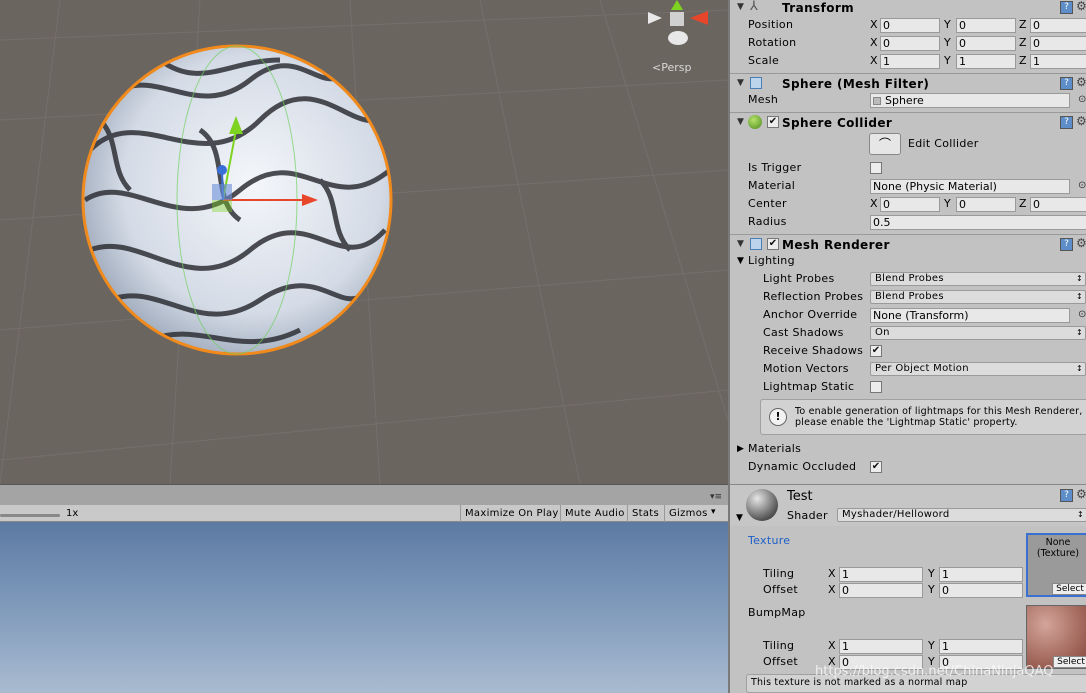  I want to click on material-row: Material None (Physic Material) ⊙, so click(908, 186).